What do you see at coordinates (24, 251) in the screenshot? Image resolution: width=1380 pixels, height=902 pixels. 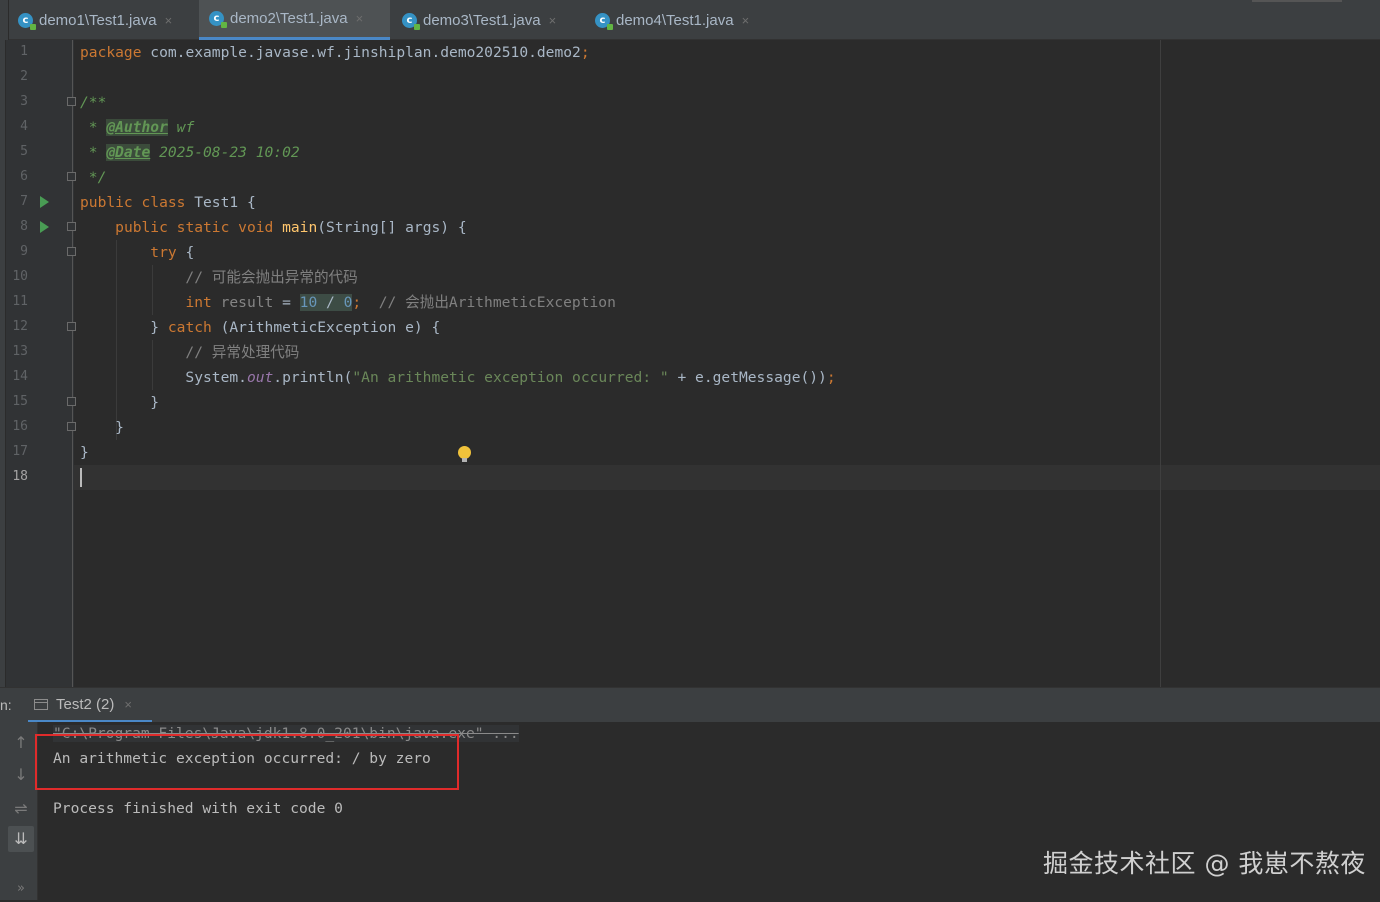 I see `line-number: 9` at bounding box center [24, 251].